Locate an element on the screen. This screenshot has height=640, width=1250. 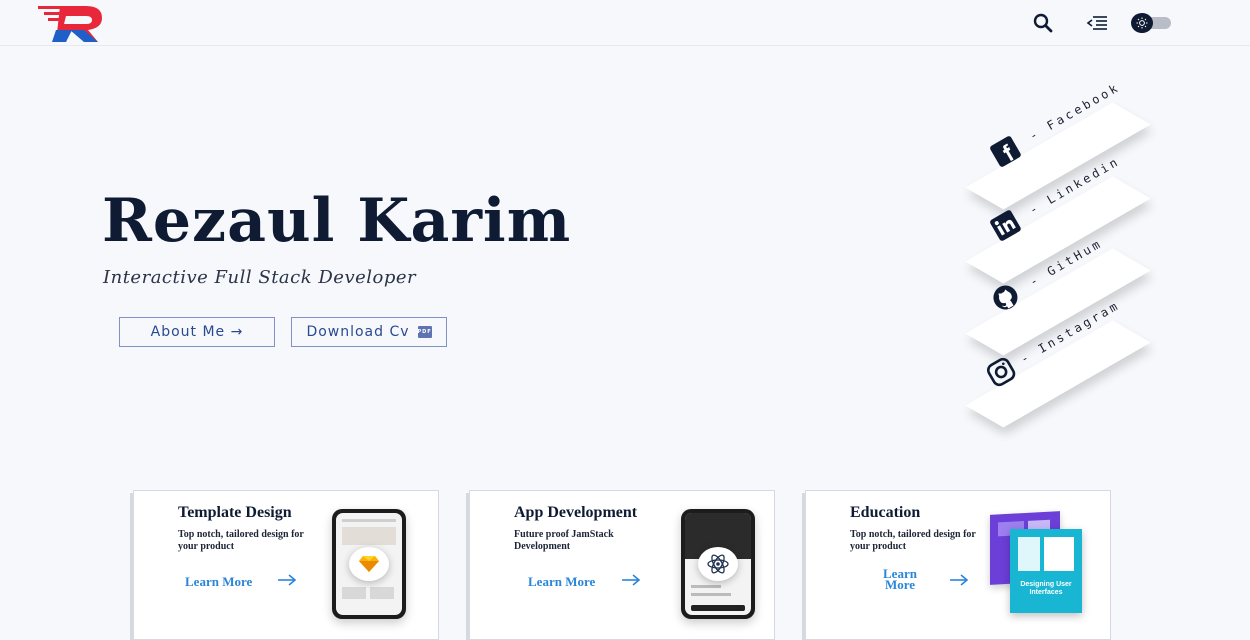
sketch-icon is located at coordinates (369, 564).